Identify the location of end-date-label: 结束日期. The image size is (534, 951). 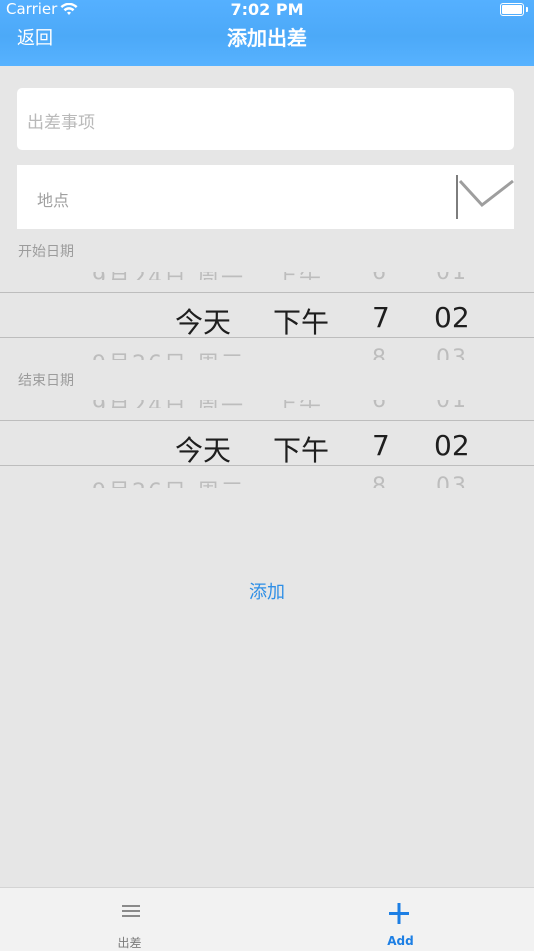
(46, 381).